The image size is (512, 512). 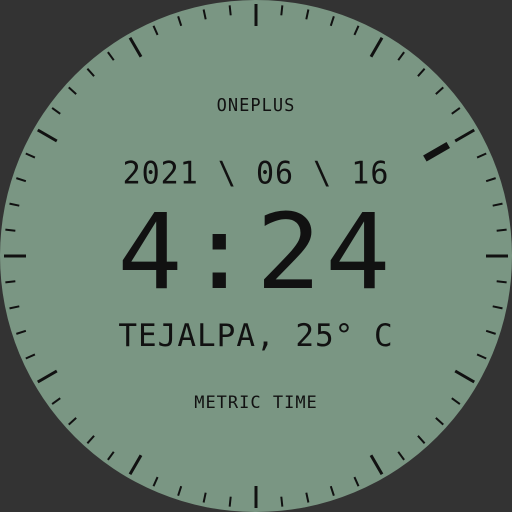 I want to click on time-display: 4:24, so click(x=256, y=252).